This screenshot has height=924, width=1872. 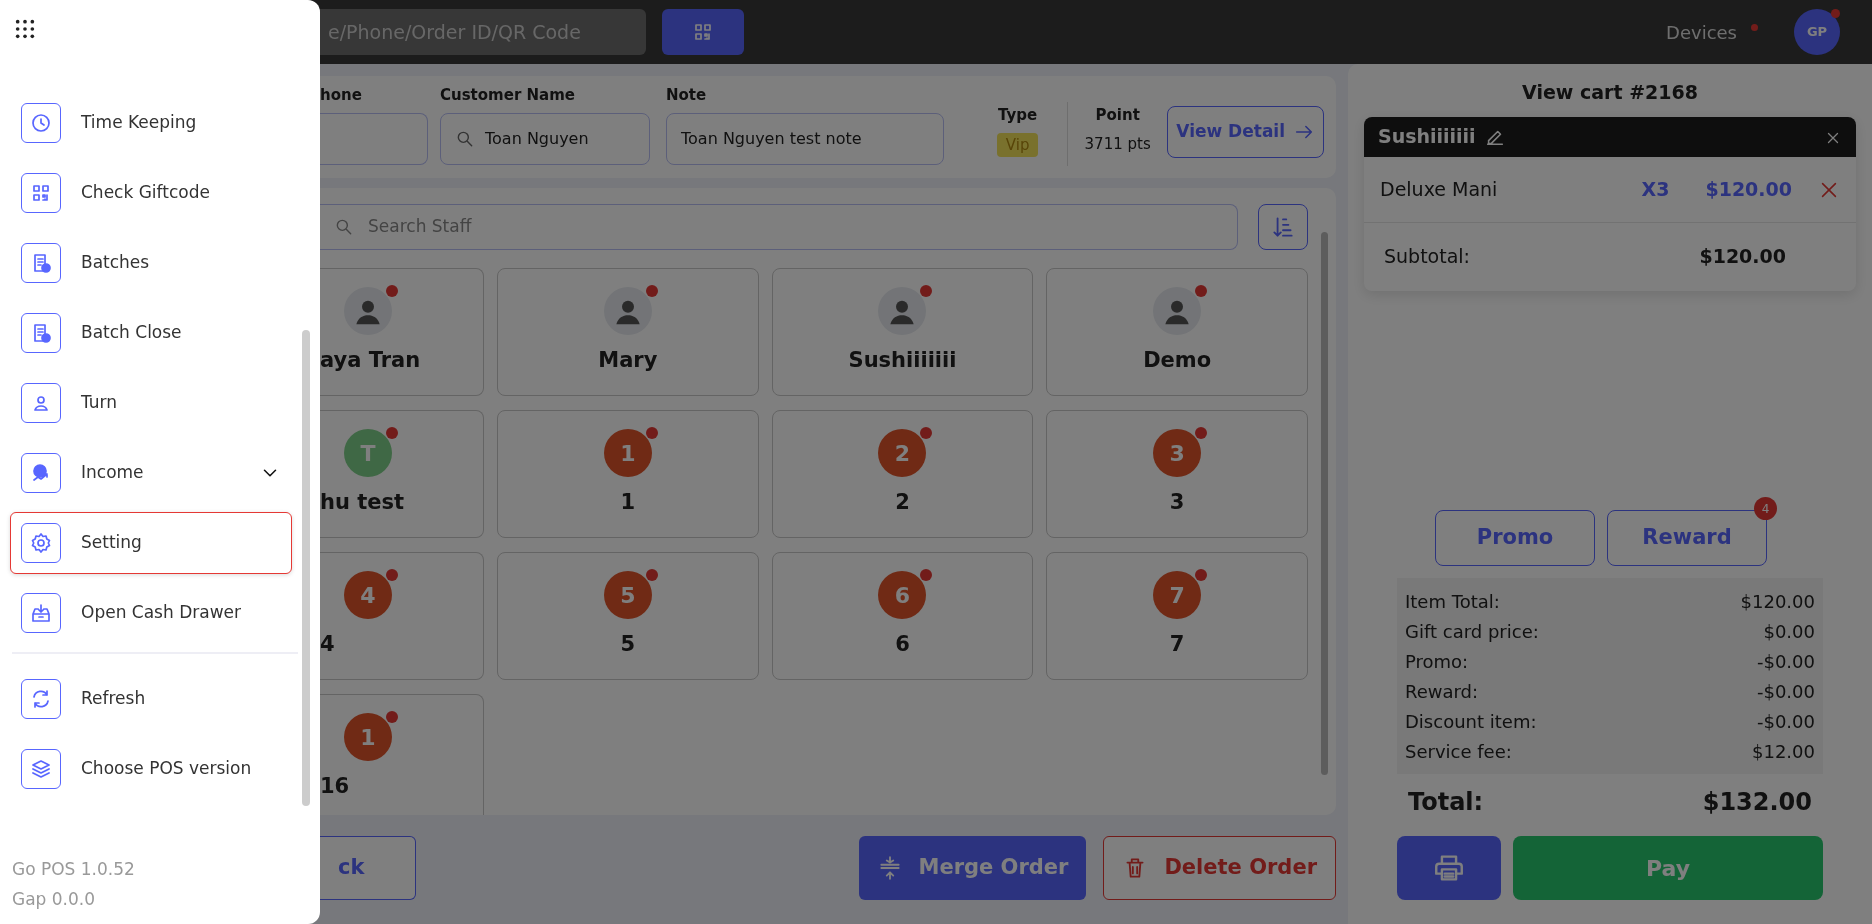 I want to click on search-icon, so click(x=344, y=227).